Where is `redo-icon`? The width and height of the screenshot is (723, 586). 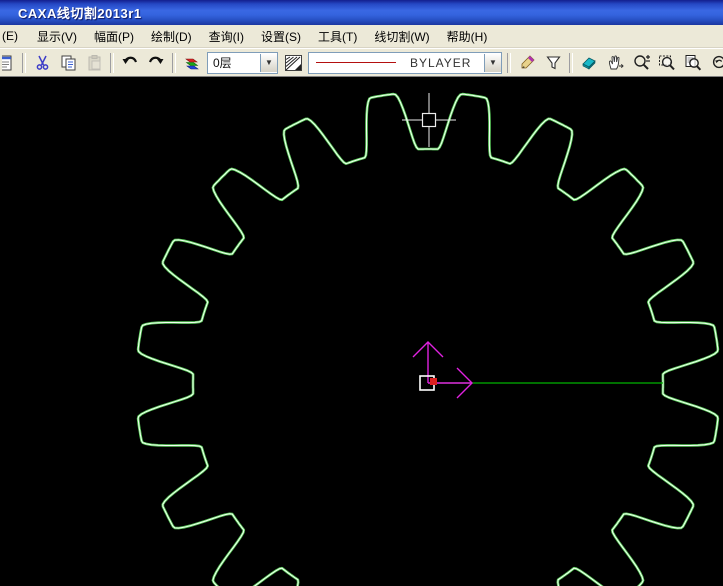
redo-icon is located at coordinates (156, 60).